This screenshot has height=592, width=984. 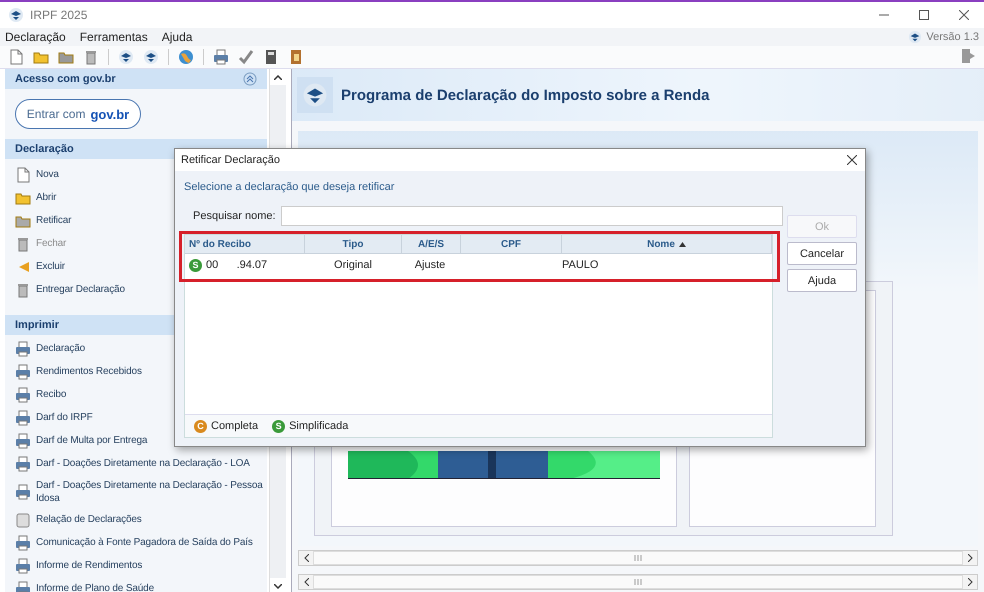 I want to click on table-cell: PAULO, so click(x=580, y=265).